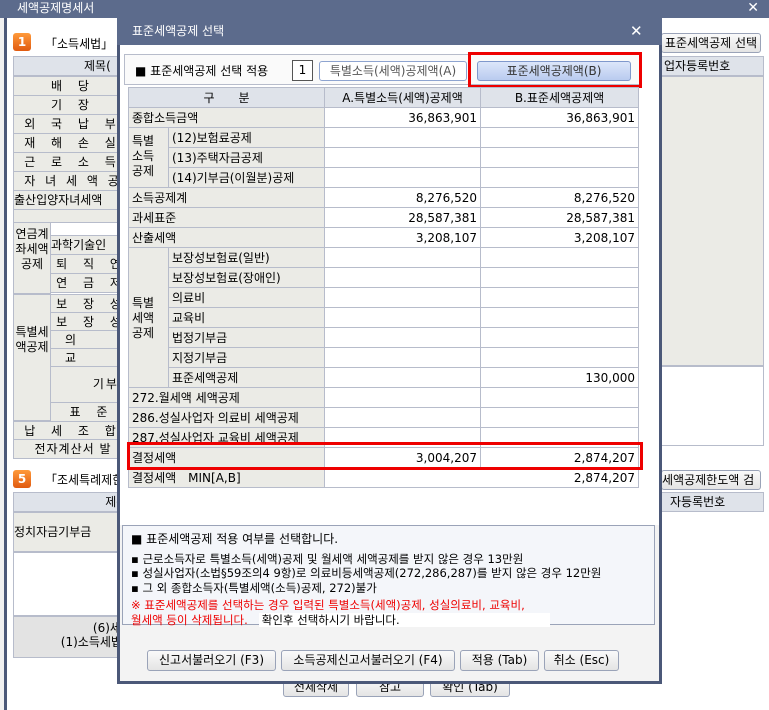 The height and width of the screenshot is (710, 769). I want to click on table-row: 소득공제계 8,276,520 8,276,520, so click(383, 197).